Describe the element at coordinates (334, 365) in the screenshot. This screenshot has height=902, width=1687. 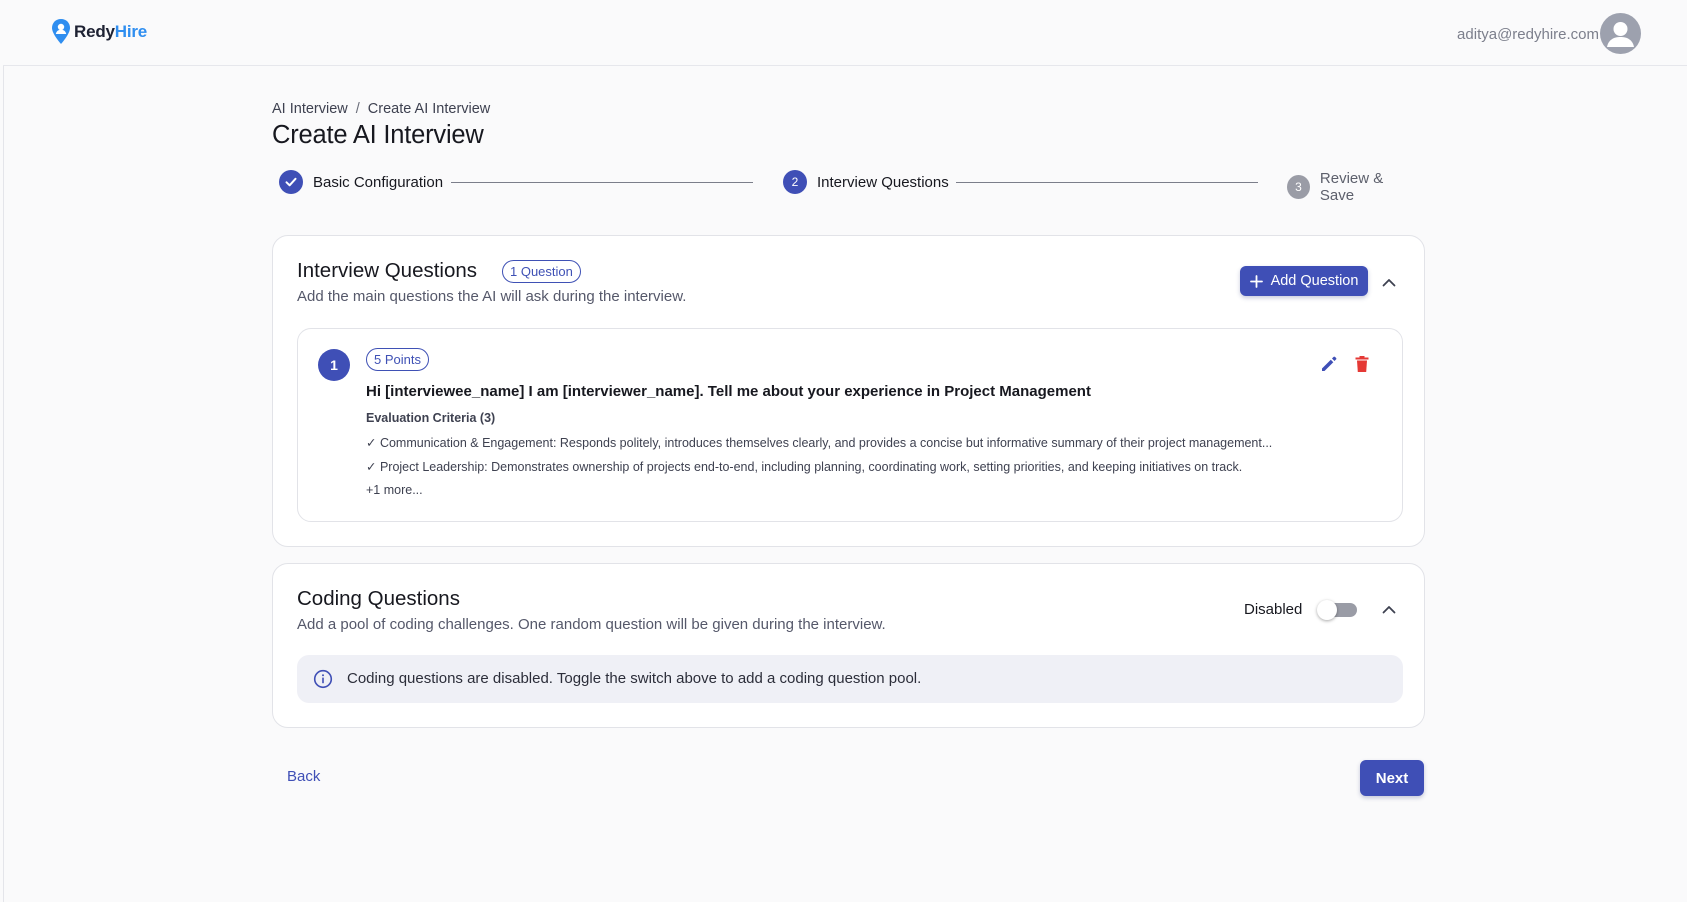
I see `question-number: 1` at that location.